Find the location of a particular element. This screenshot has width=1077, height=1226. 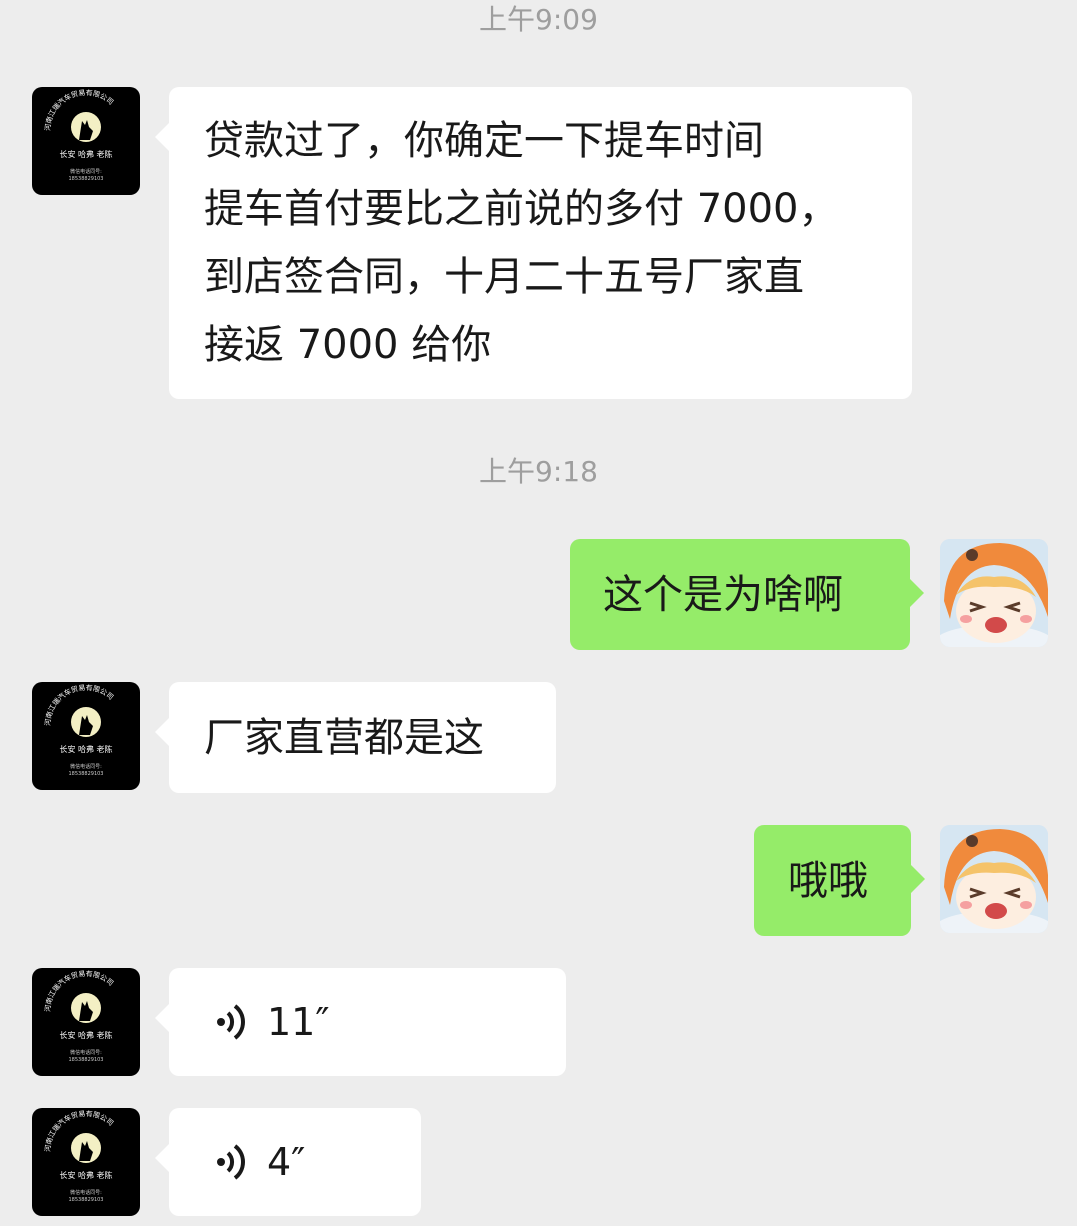

outgoing-message: 这个是为啥啊 is located at coordinates (747, 594).